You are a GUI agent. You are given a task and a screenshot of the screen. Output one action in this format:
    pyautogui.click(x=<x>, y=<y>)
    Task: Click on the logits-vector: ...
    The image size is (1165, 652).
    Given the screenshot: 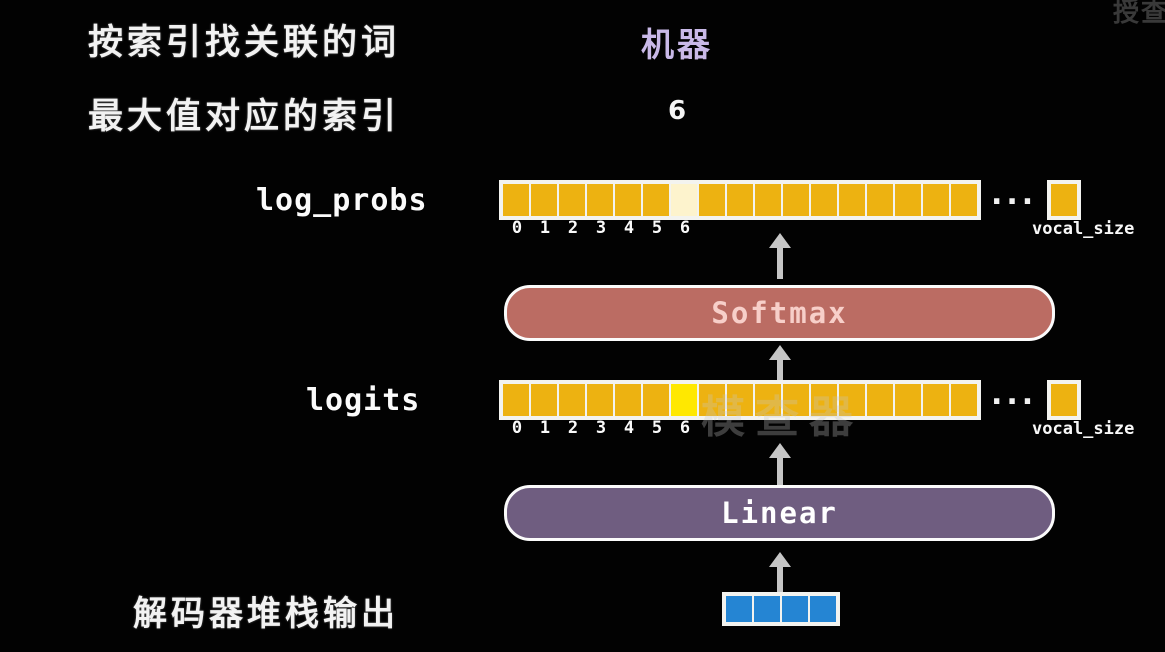 What is the action you would take?
    pyautogui.click(x=790, y=398)
    